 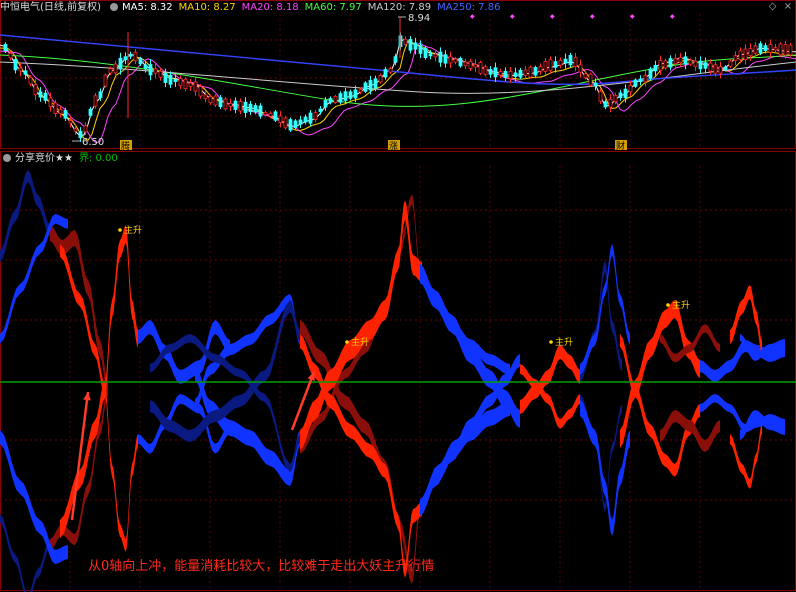 I want to click on stock-title: 中恒电气(日线,前复权), so click(x=50, y=7).